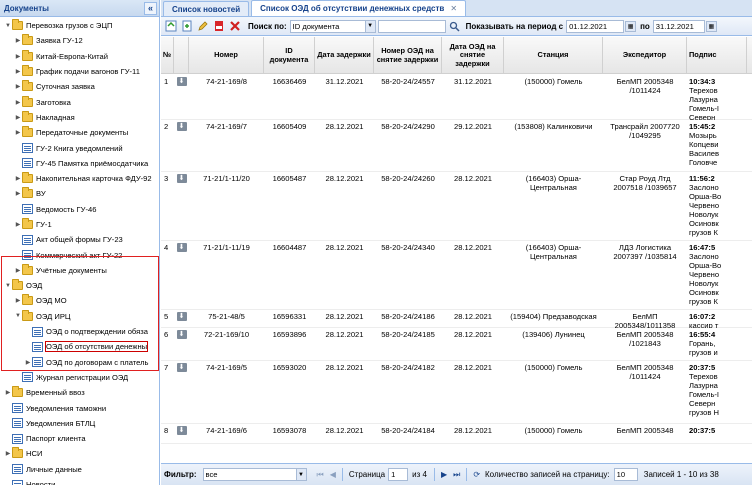 The width and height of the screenshot is (752, 485). Describe the element at coordinates (456, 475) in the screenshot. I see `last-page-icon: ⏭` at that location.